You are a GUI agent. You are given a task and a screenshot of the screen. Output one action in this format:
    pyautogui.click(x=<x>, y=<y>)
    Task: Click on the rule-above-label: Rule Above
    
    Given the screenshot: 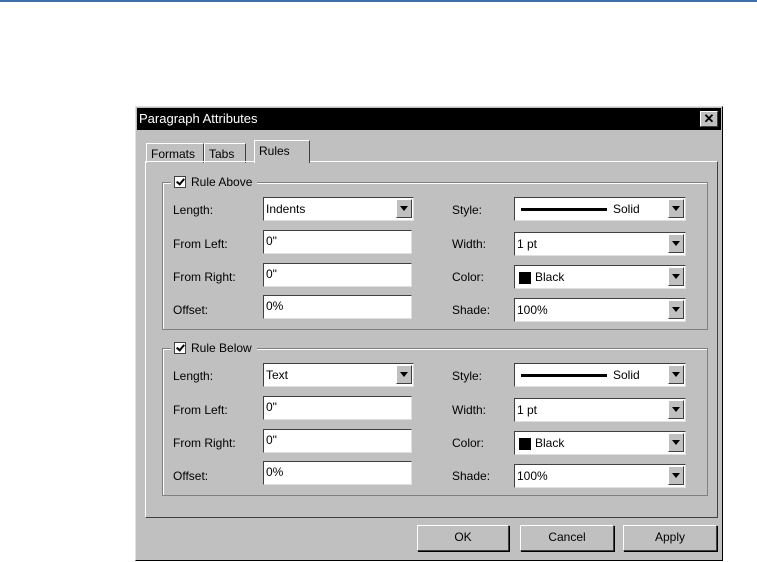 What is the action you would take?
    pyautogui.click(x=222, y=182)
    